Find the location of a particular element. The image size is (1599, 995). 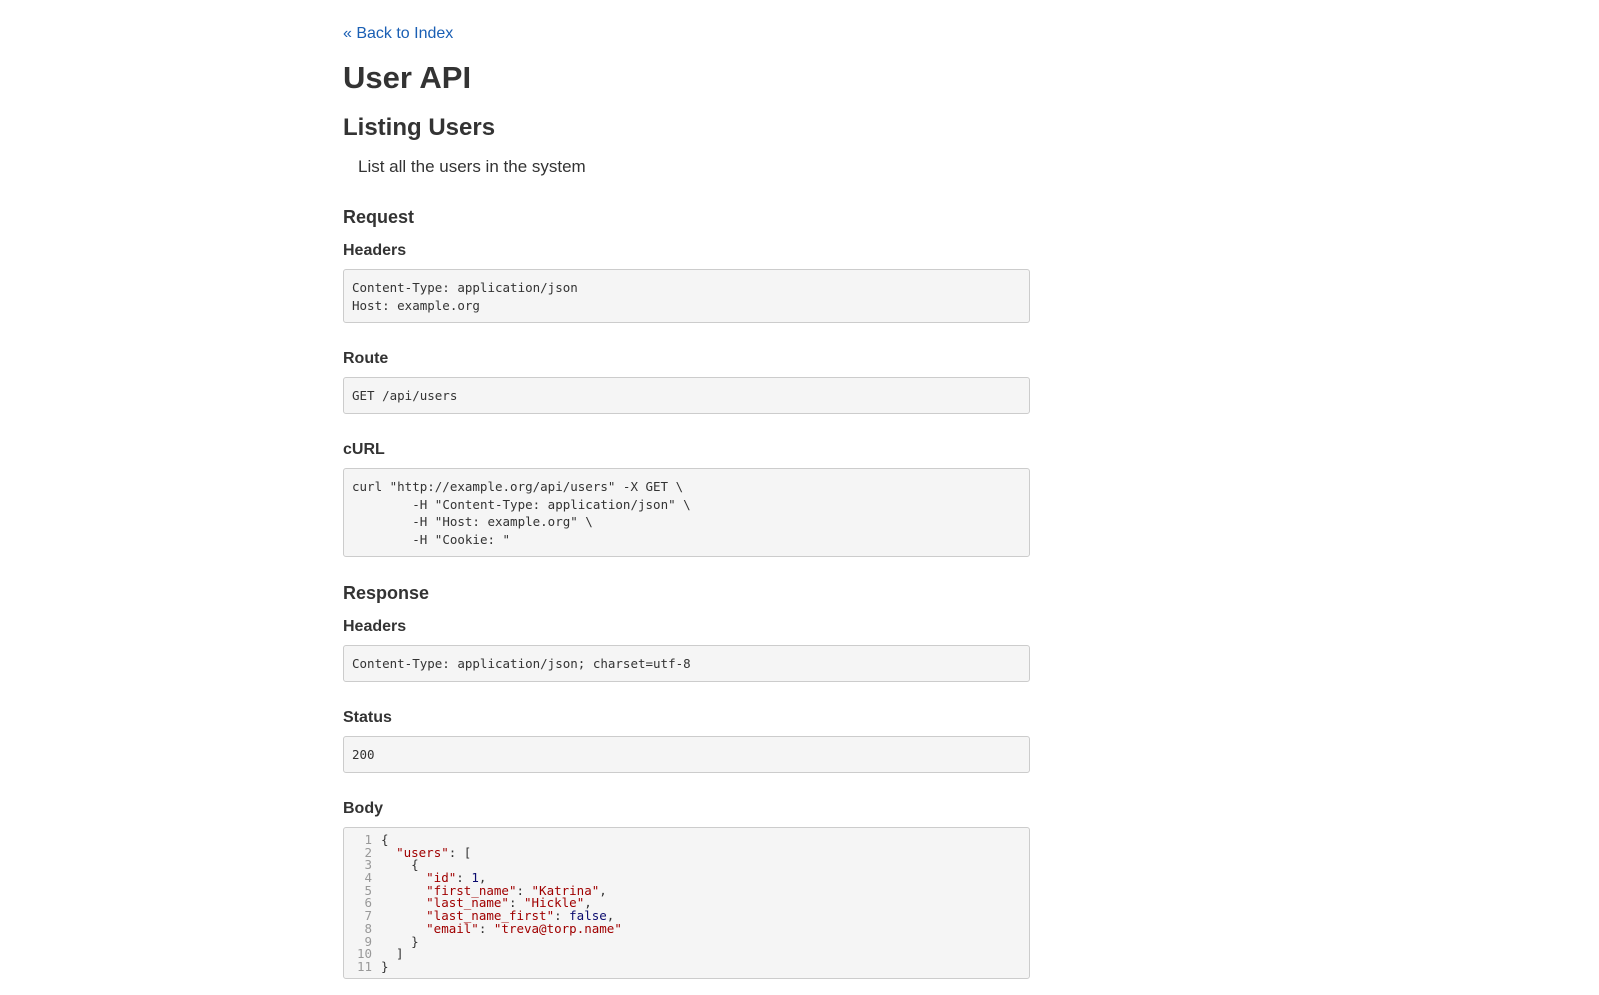

route-label: Route is located at coordinates (366, 358).